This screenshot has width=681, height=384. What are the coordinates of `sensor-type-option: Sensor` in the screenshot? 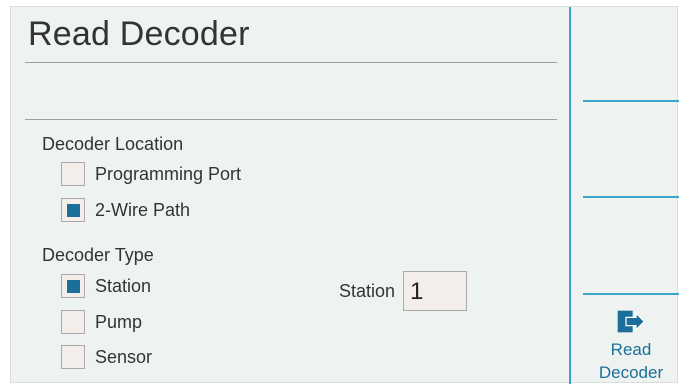 It's located at (106, 357).